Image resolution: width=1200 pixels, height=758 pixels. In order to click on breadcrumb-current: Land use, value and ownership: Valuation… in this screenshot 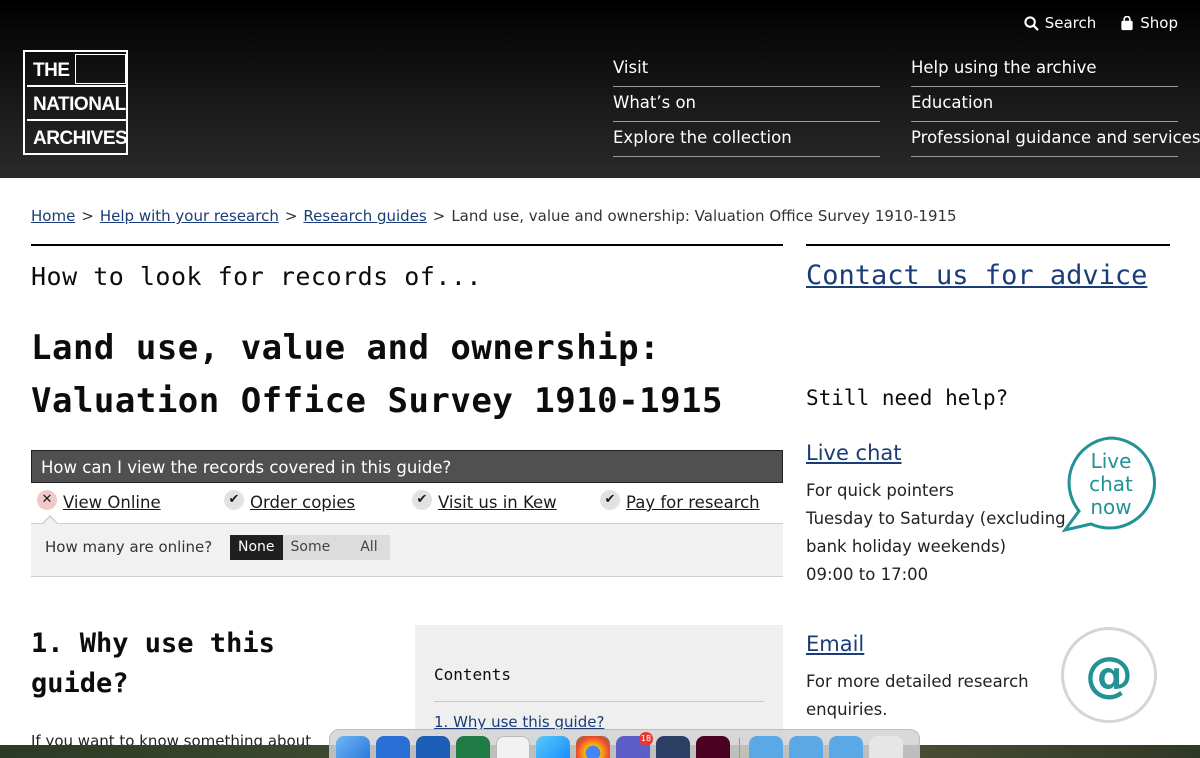, I will do `click(704, 216)`.